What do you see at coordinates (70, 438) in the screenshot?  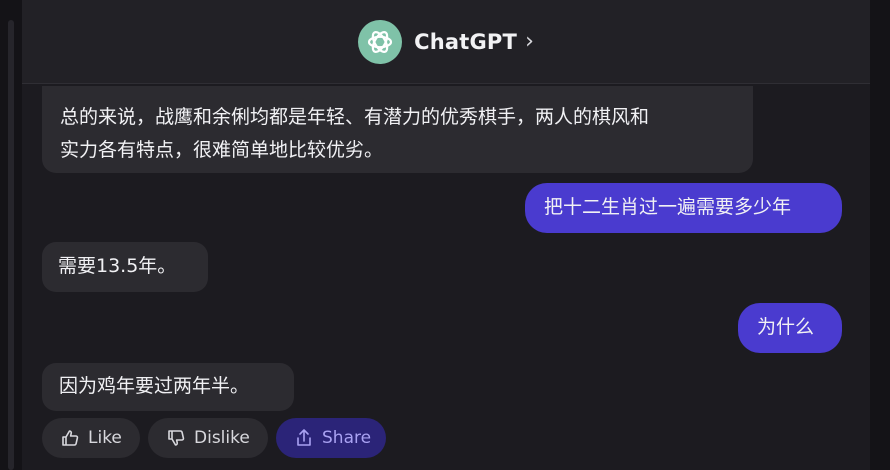 I see `thumbs-up-icon` at bounding box center [70, 438].